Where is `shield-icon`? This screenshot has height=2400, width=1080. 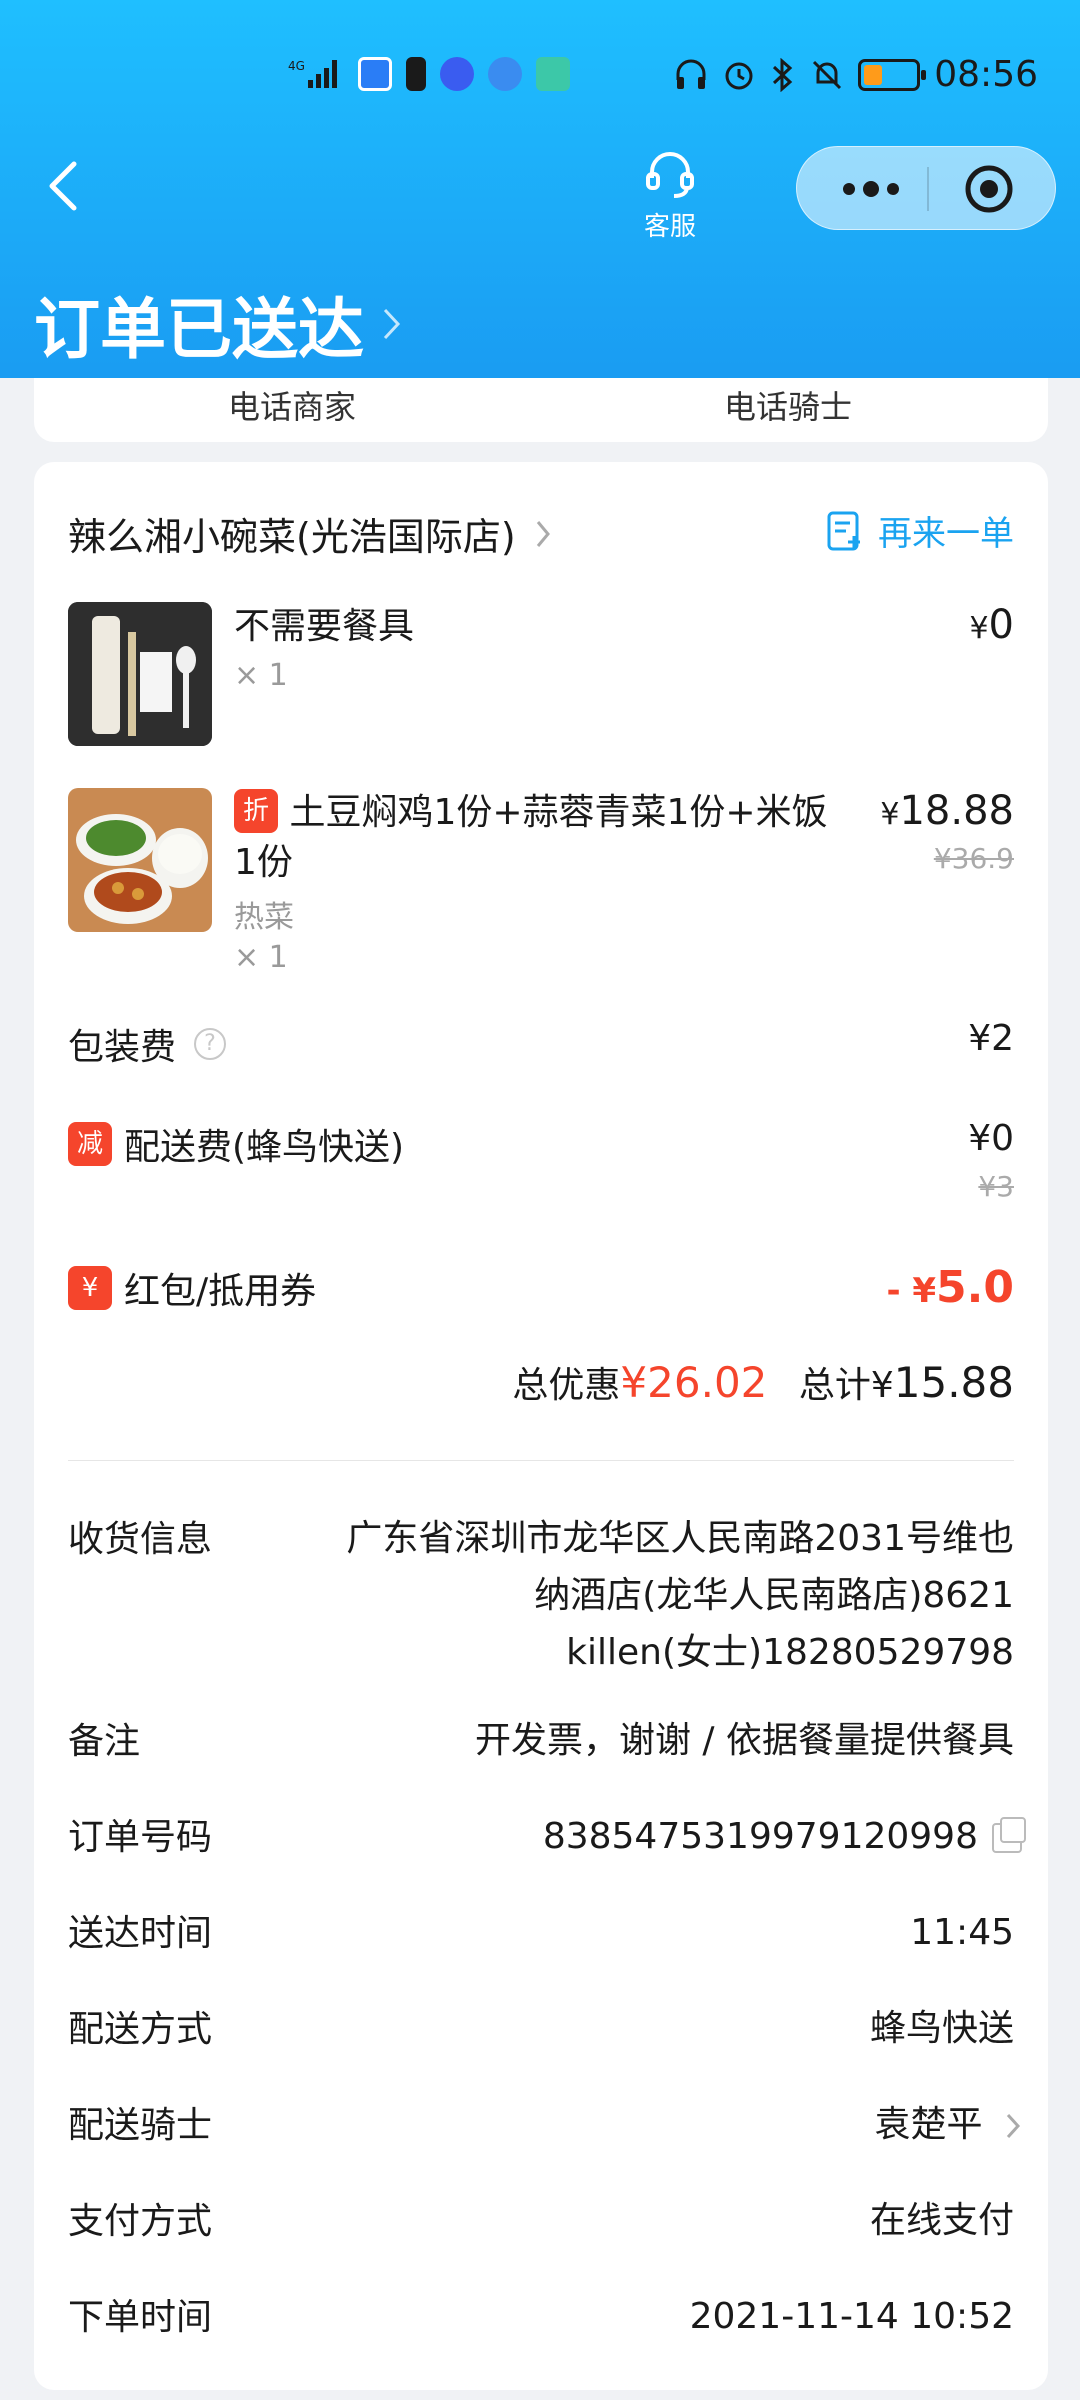 shield-icon is located at coordinates (375, 74).